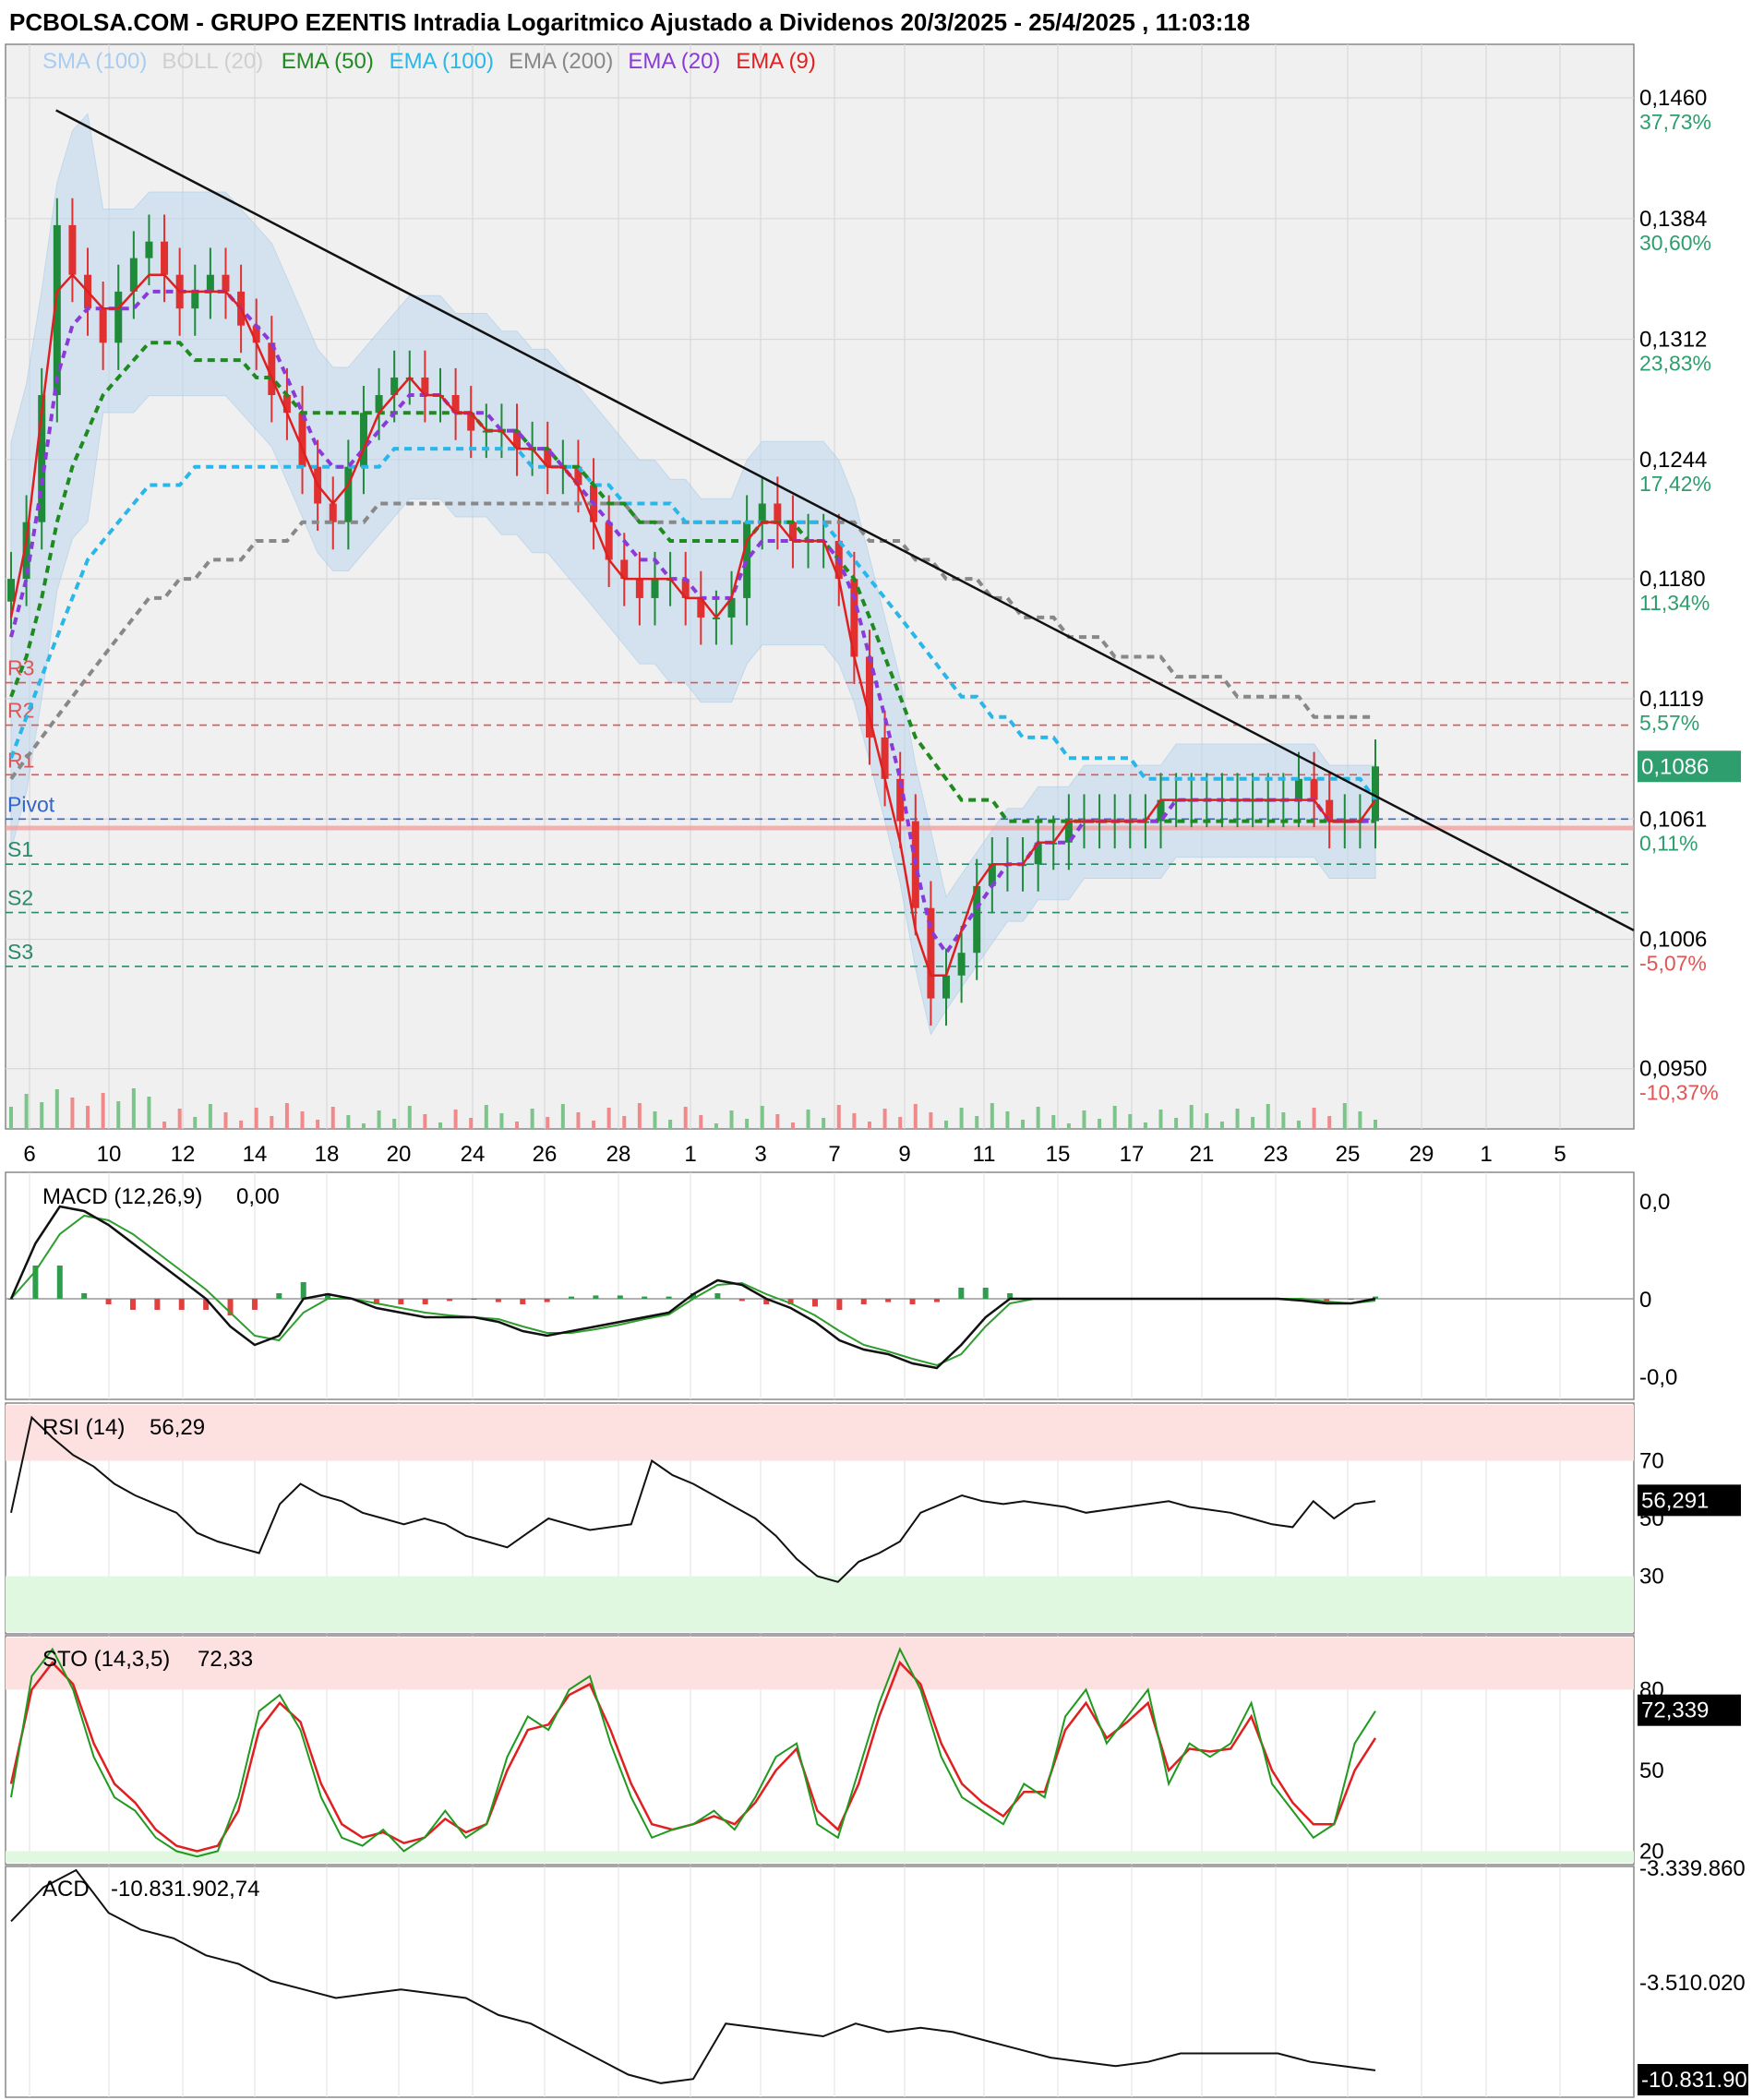 The image size is (1752, 2100). Describe the element at coordinates (1673, 1069) in the screenshot. I see `y-tick-label: 0,0950` at that location.